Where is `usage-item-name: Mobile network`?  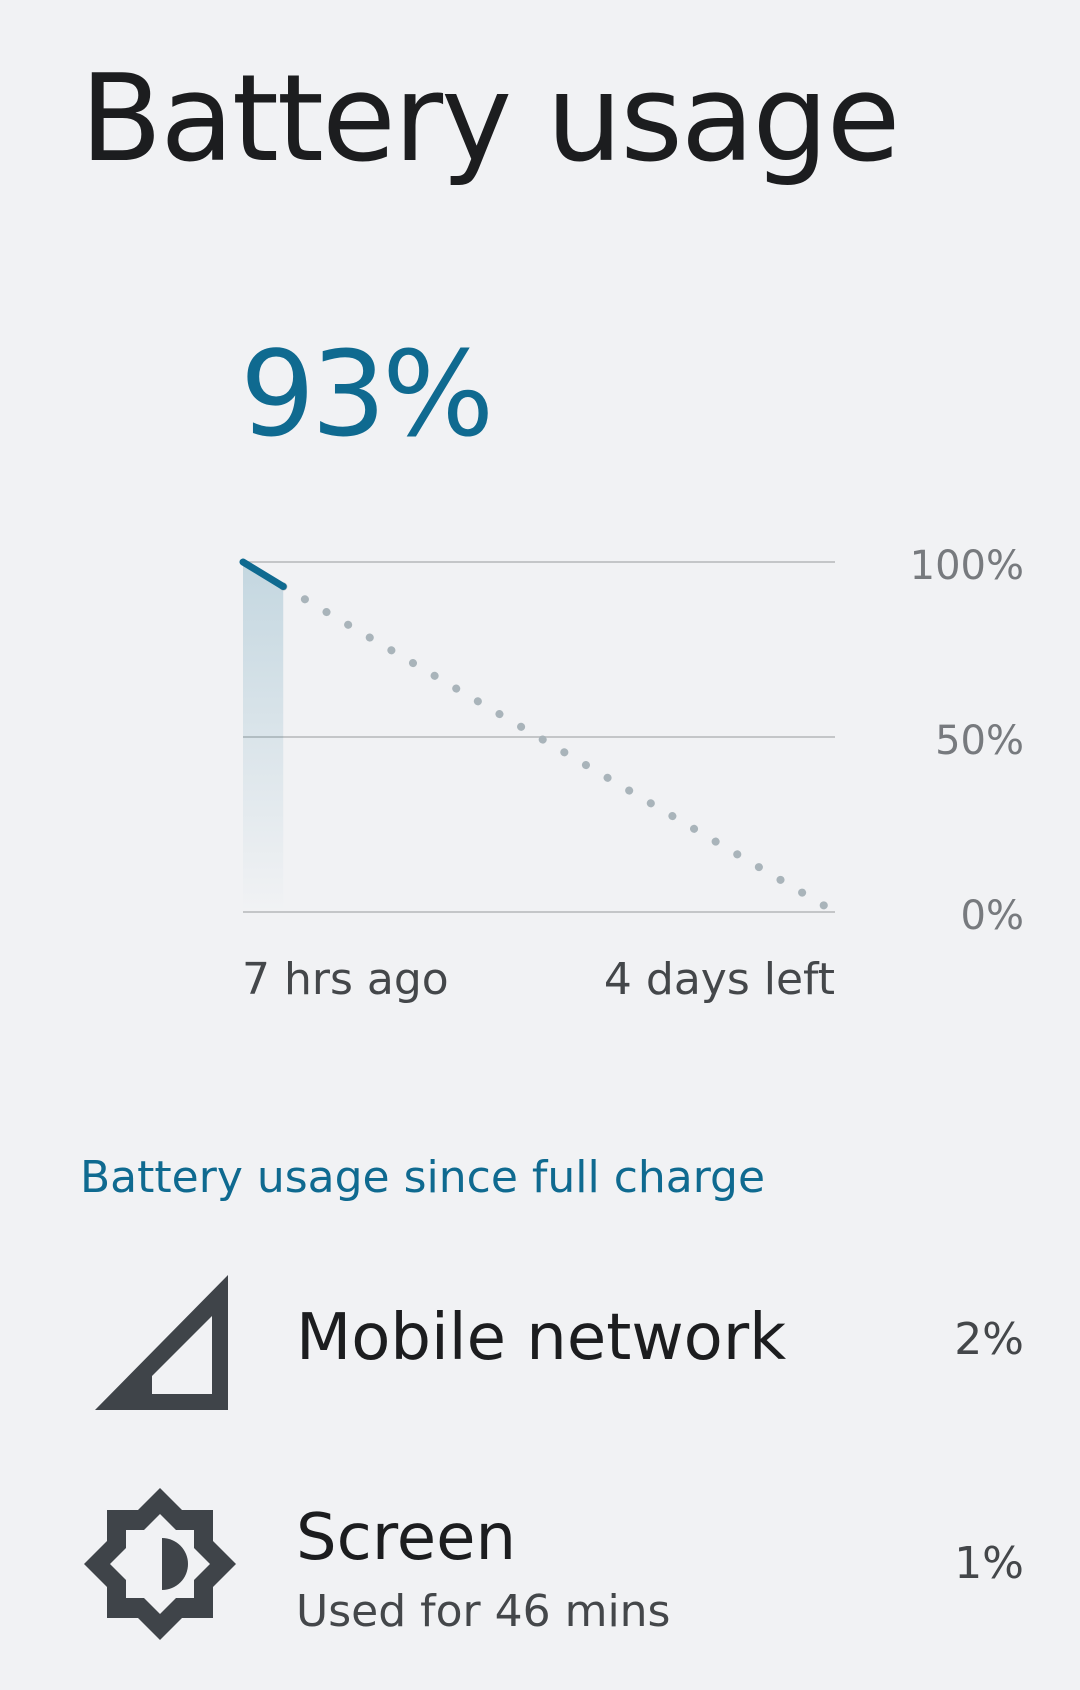
usage-item-name: Mobile network is located at coordinates (541, 1338).